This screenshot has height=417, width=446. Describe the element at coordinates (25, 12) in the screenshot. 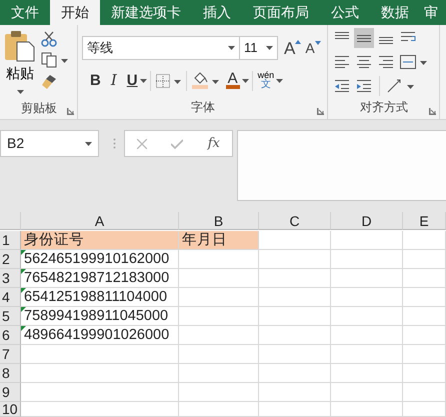

I see `ribbon-tab: 文件` at that location.